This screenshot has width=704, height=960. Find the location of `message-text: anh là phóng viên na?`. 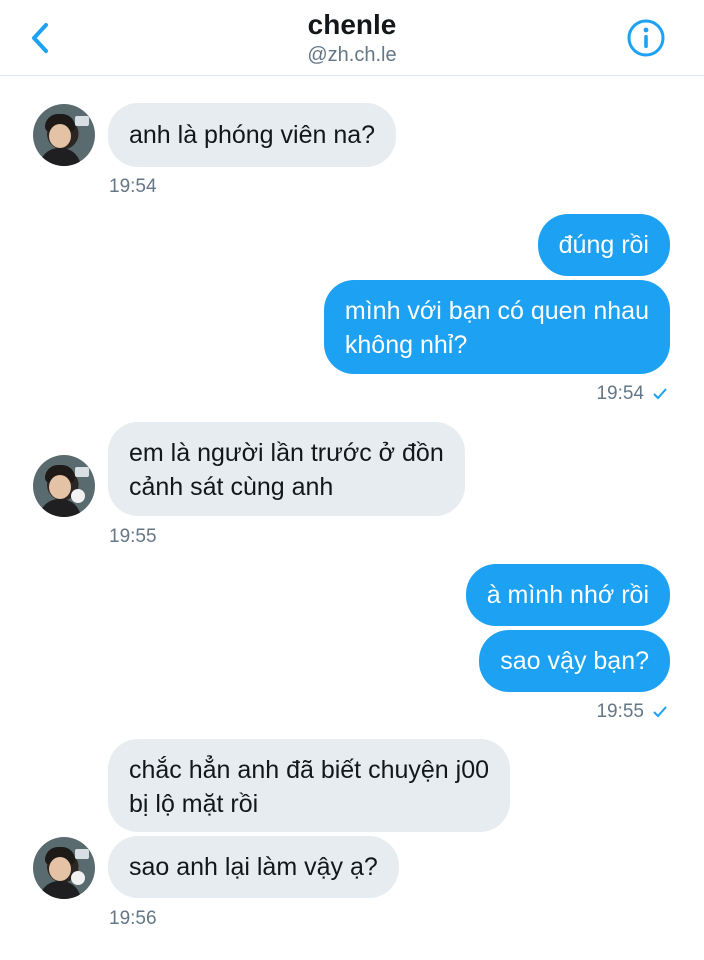

message-text: anh là phóng viên na? is located at coordinates (252, 135).